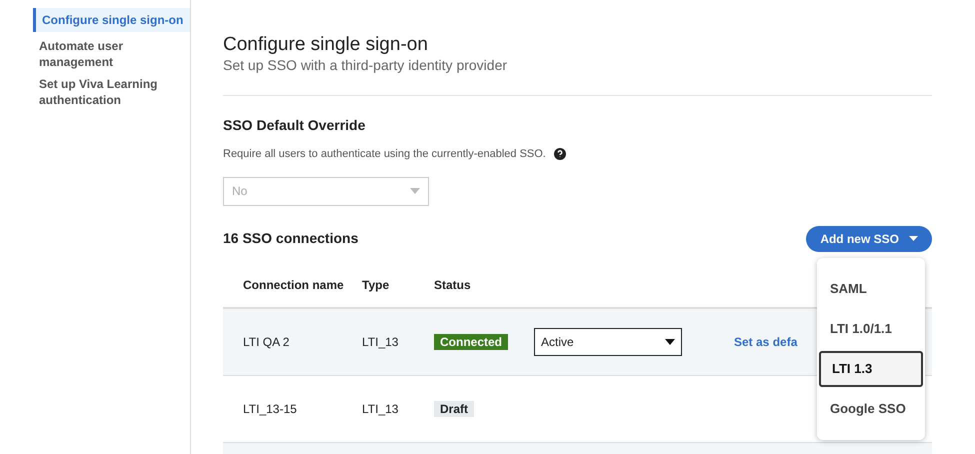  Describe the element at coordinates (326, 45) in the screenshot. I see `page-title: Configure single sign-on` at that location.